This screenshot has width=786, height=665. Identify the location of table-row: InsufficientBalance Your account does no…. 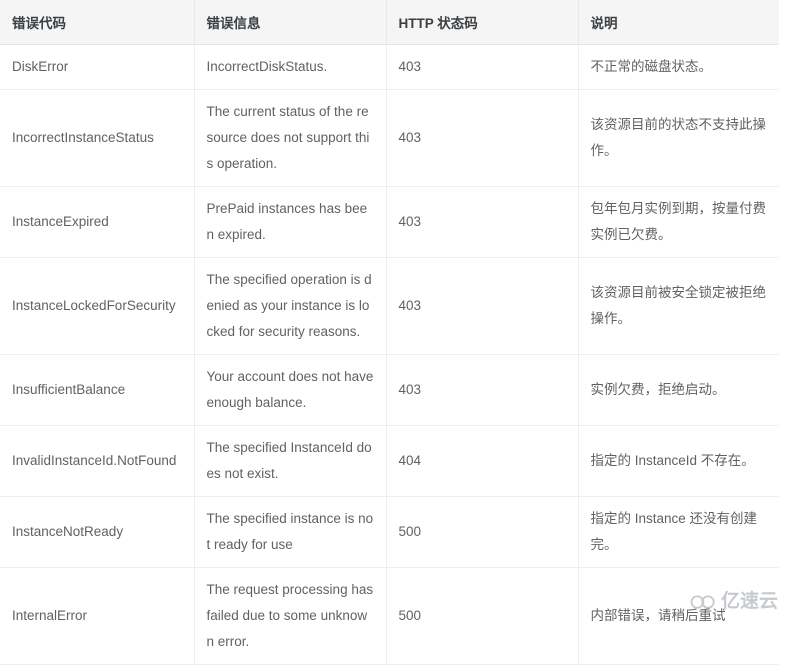
(389, 390).